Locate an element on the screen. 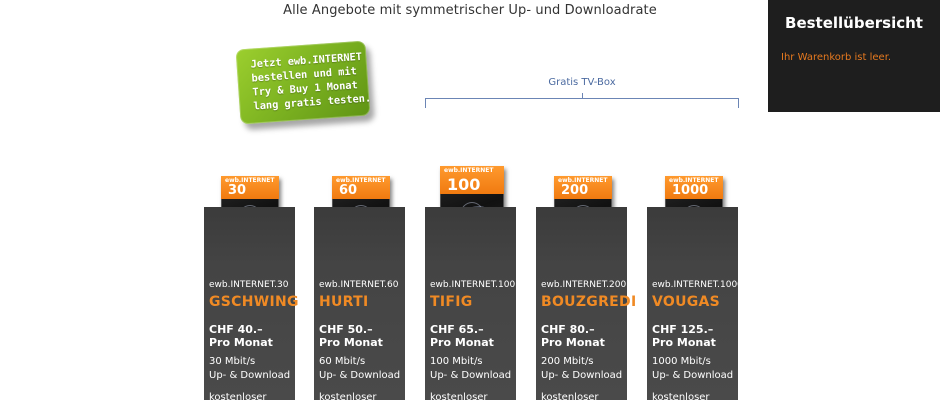 This screenshot has height=400, width=940. product-speed: 200 Mbit/s is located at coordinates (567, 361).